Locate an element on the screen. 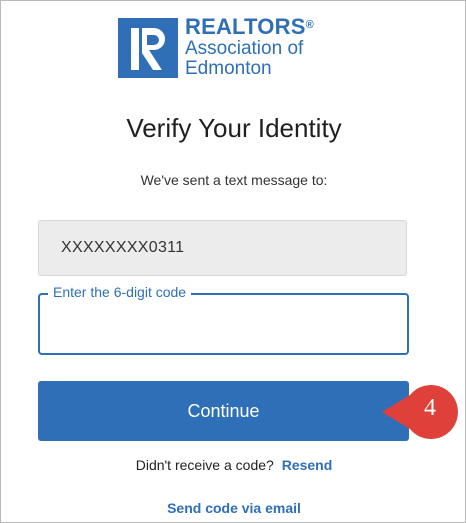 The height and width of the screenshot is (523, 466). continue-button: Continue is located at coordinates (223, 411).